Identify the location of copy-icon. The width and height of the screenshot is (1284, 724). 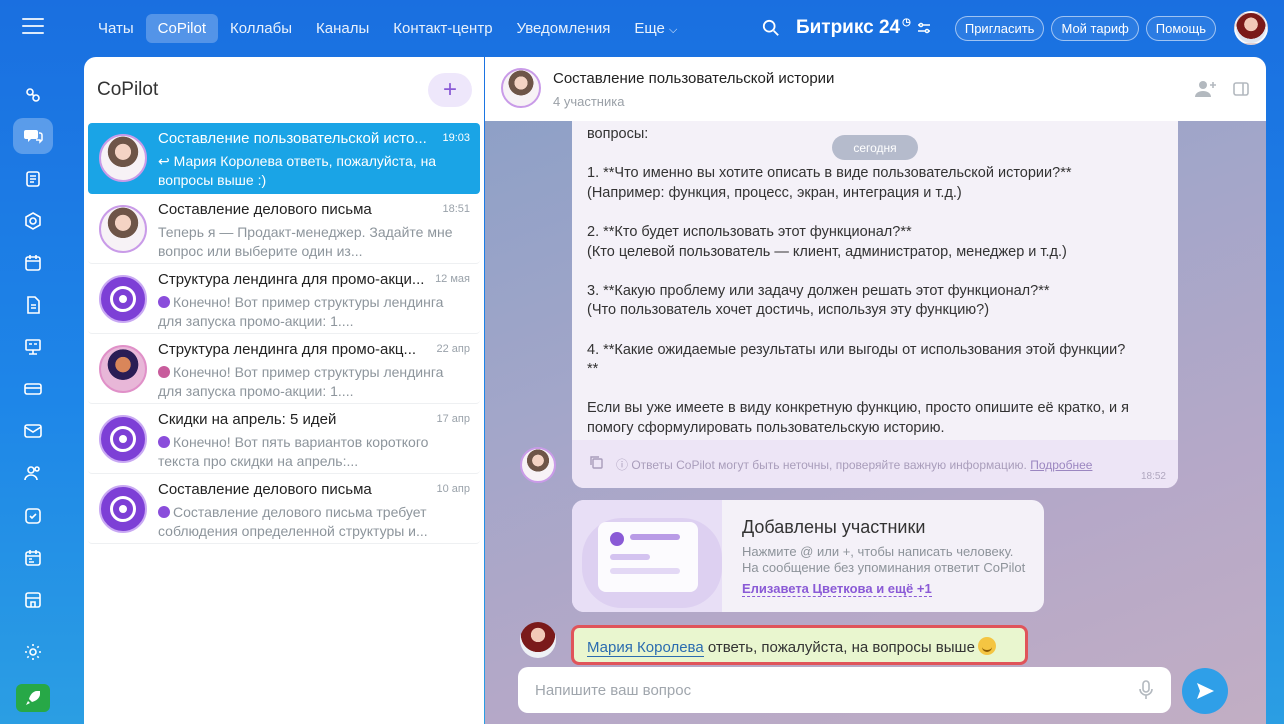
(596, 462).